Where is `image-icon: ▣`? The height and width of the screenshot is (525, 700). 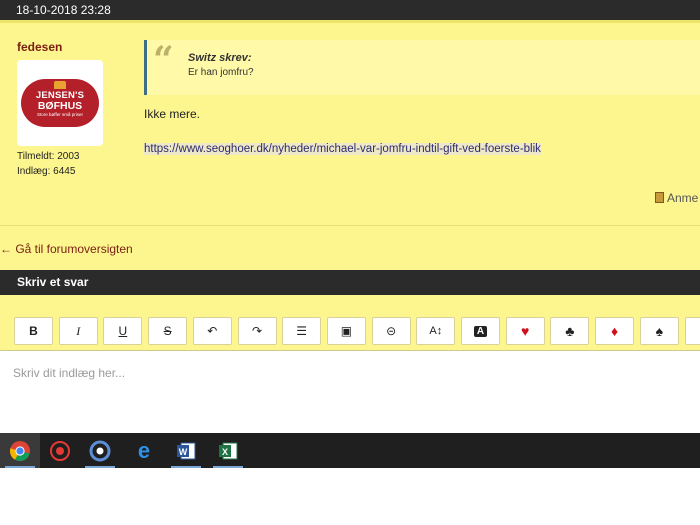 image-icon: ▣ is located at coordinates (346, 331).